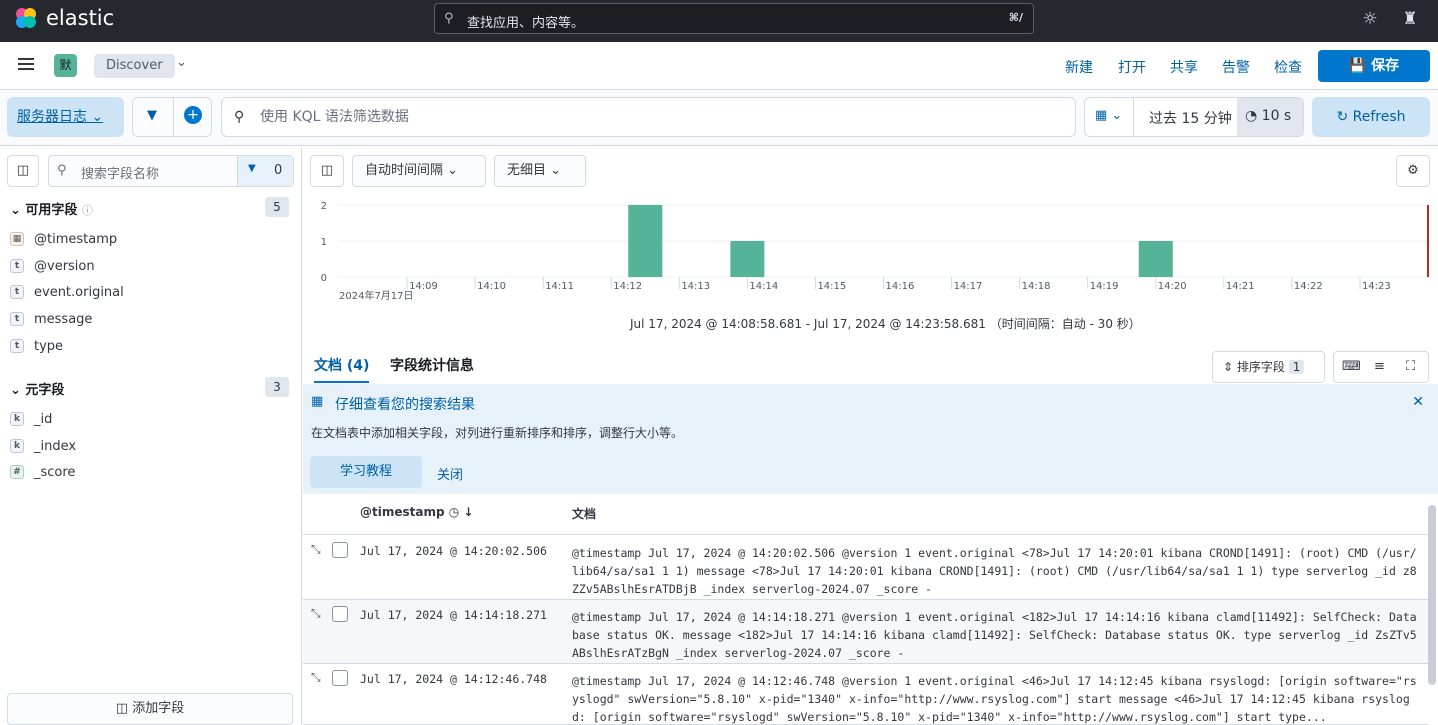  What do you see at coordinates (1413, 171) in the screenshot?
I see `chart-options-icon: ⚙` at bounding box center [1413, 171].